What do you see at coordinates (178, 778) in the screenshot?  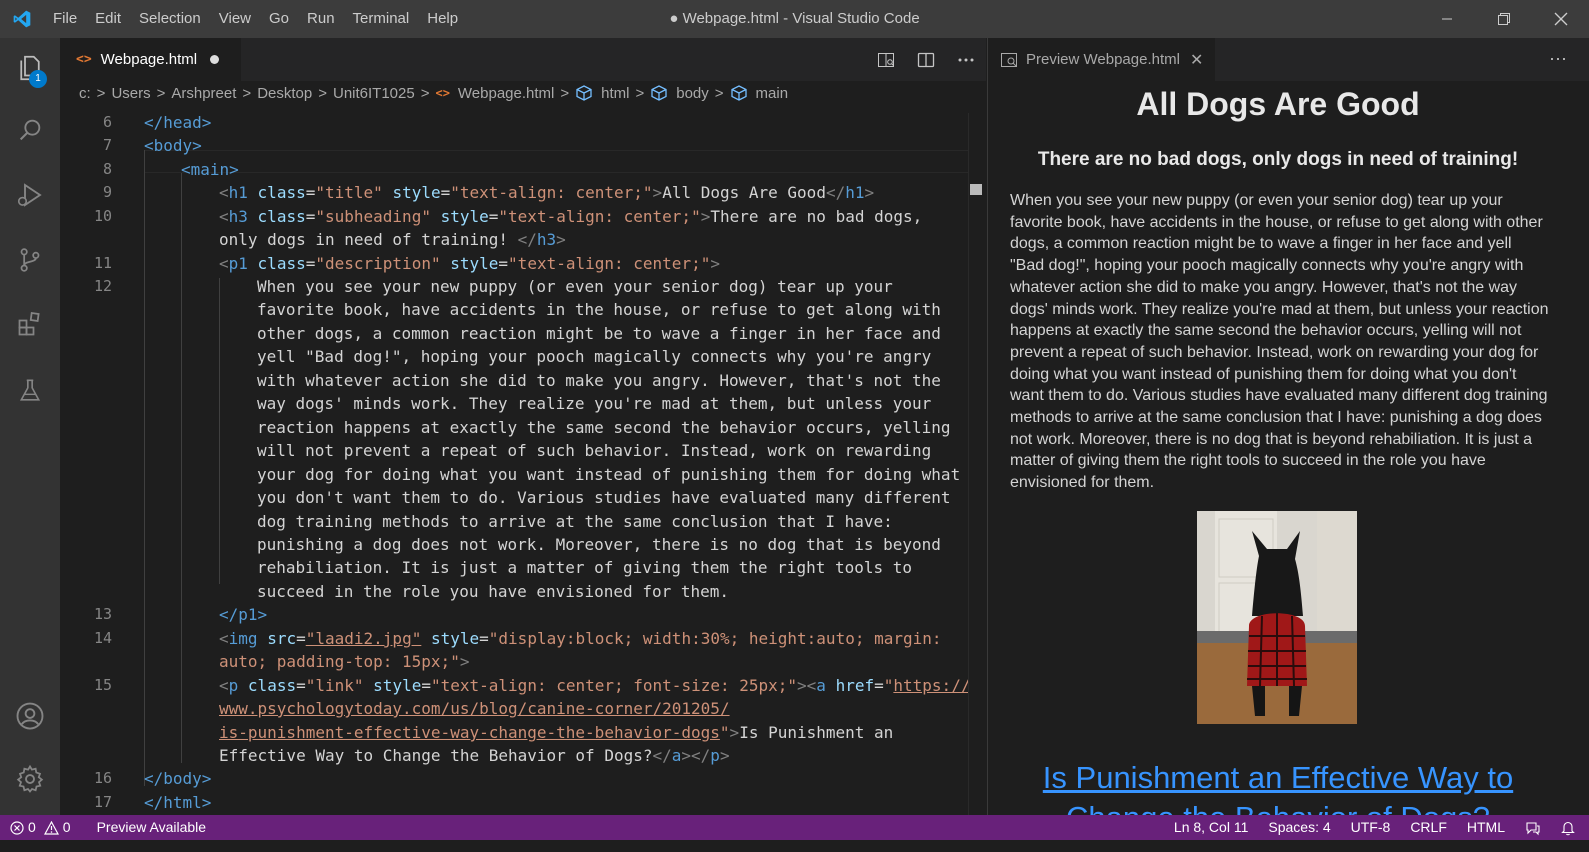 I see `code-line: </body>` at bounding box center [178, 778].